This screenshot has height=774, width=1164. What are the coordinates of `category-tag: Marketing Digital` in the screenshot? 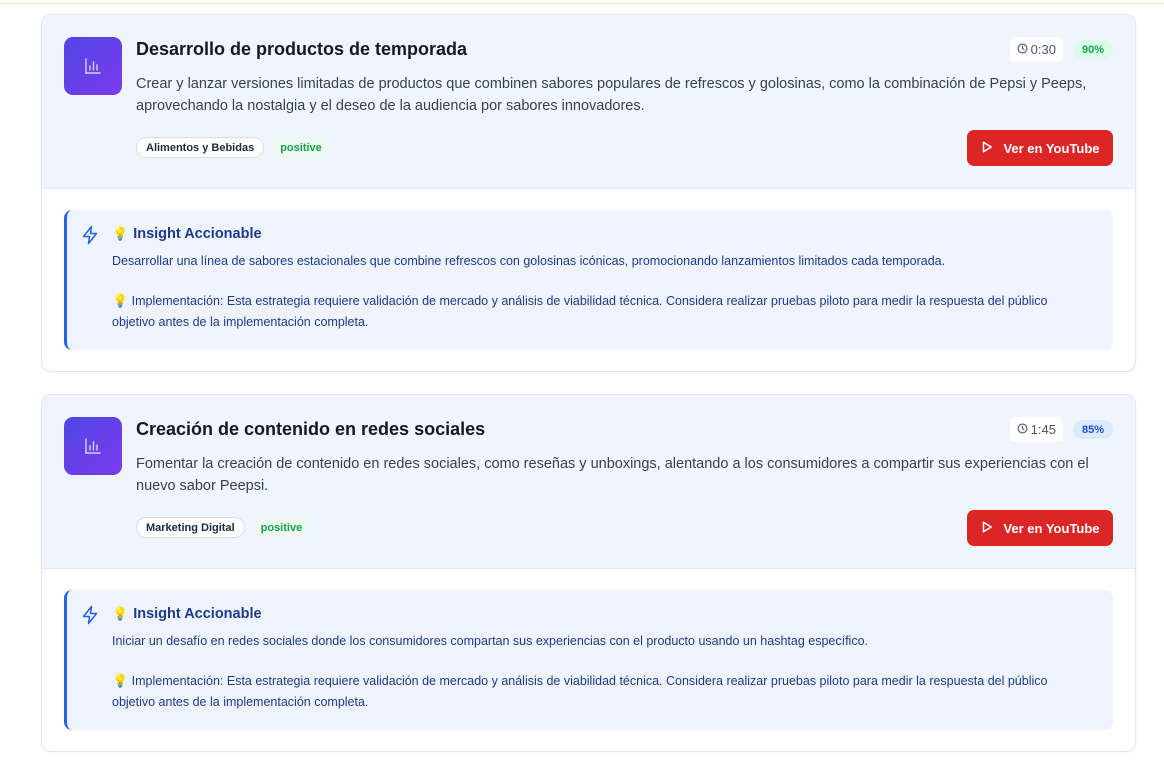 It's located at (190, 527).